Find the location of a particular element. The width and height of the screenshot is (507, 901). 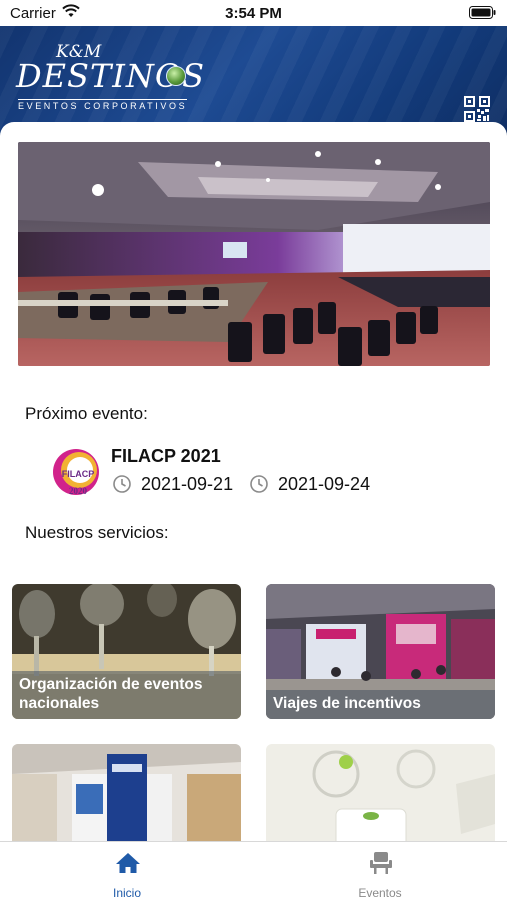

event-logo: FILACP 2020 is located at coordinates (76, 473).